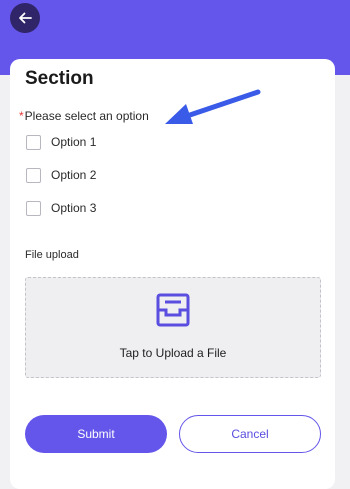  I want to click on option-2-label: Option 2, so click(74, 175).